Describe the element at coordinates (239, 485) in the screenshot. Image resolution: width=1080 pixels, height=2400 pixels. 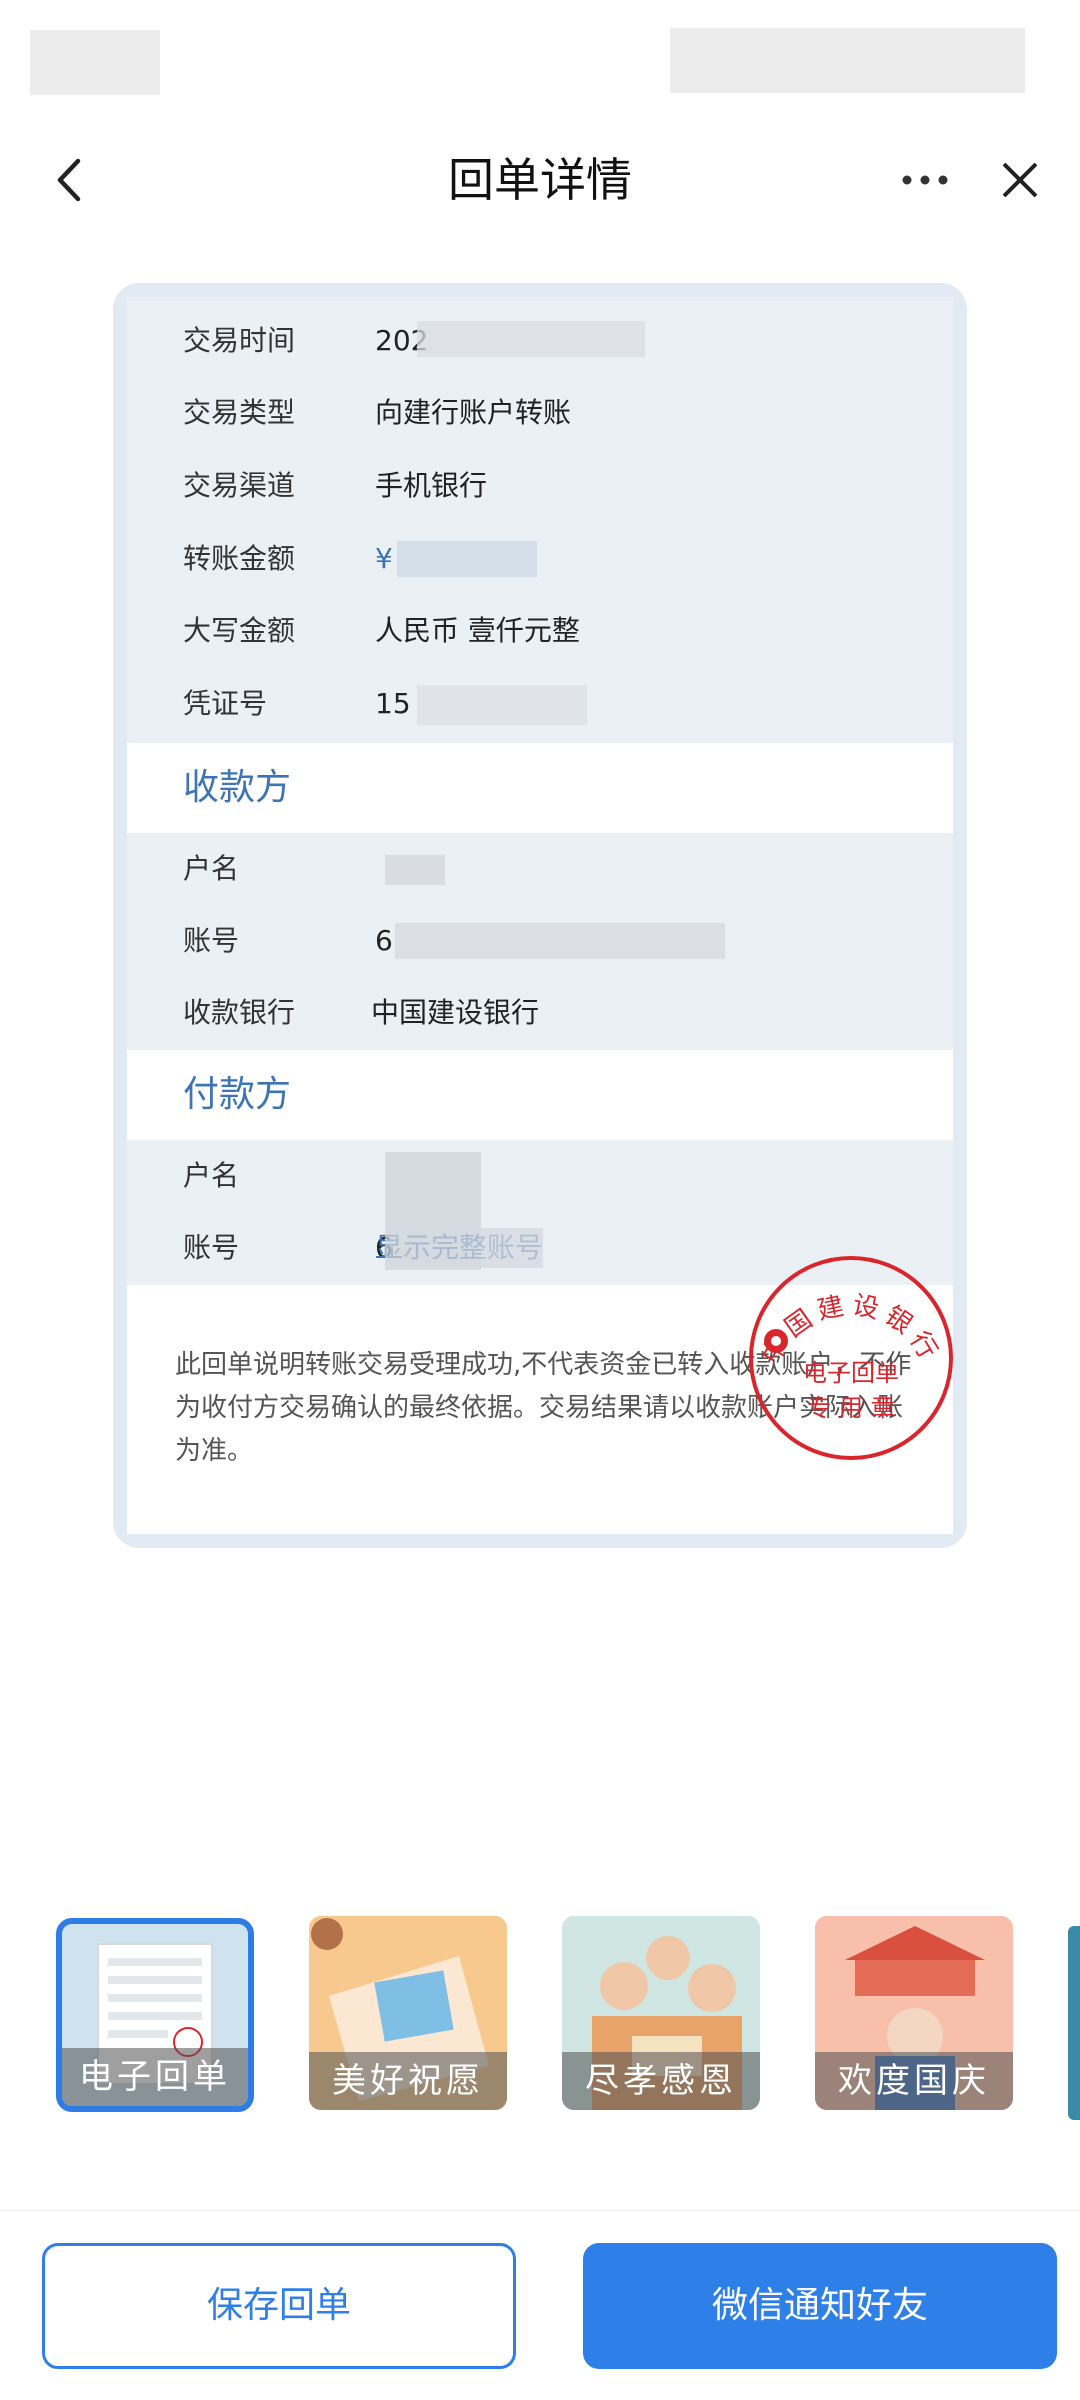
I see `detail-label: 交易渠道` at that location.